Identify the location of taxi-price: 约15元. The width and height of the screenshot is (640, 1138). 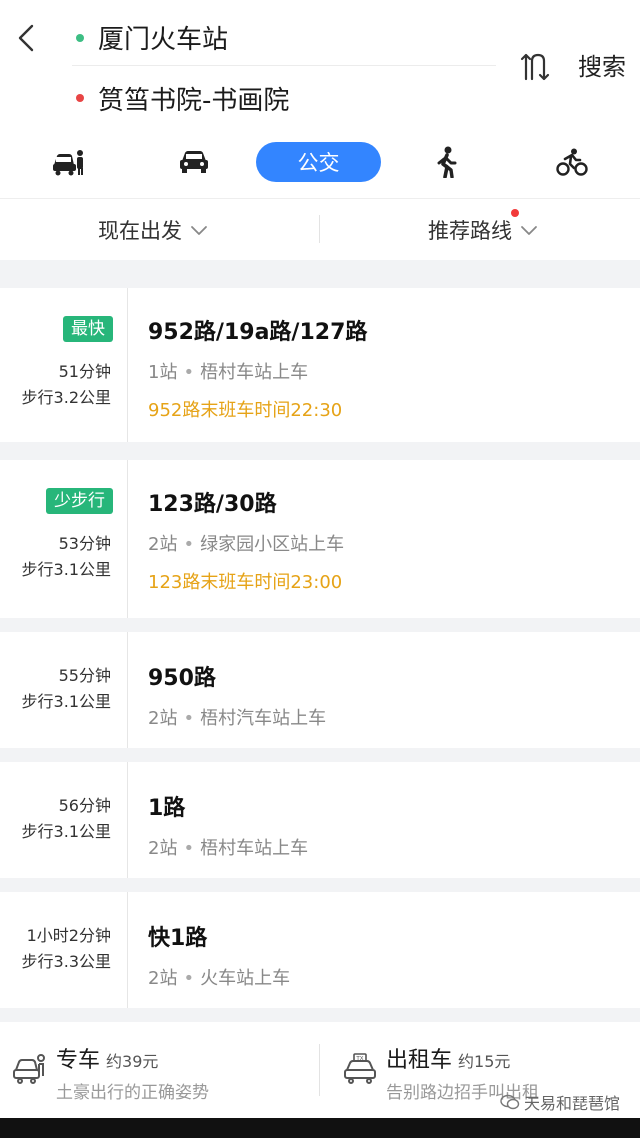
(484, 1061).